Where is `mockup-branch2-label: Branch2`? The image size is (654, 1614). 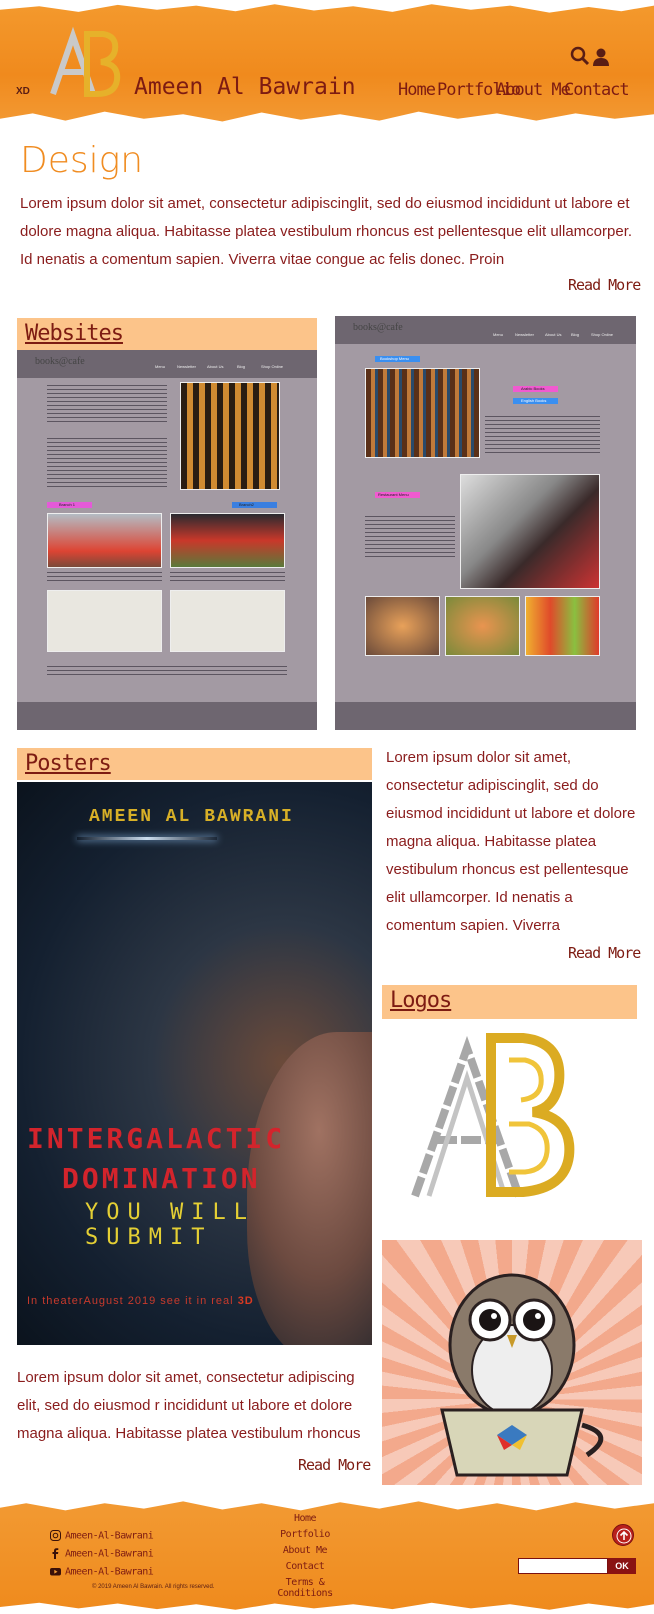
mockup-branch2-label: Branch2 is located at coordinates (246, 504).